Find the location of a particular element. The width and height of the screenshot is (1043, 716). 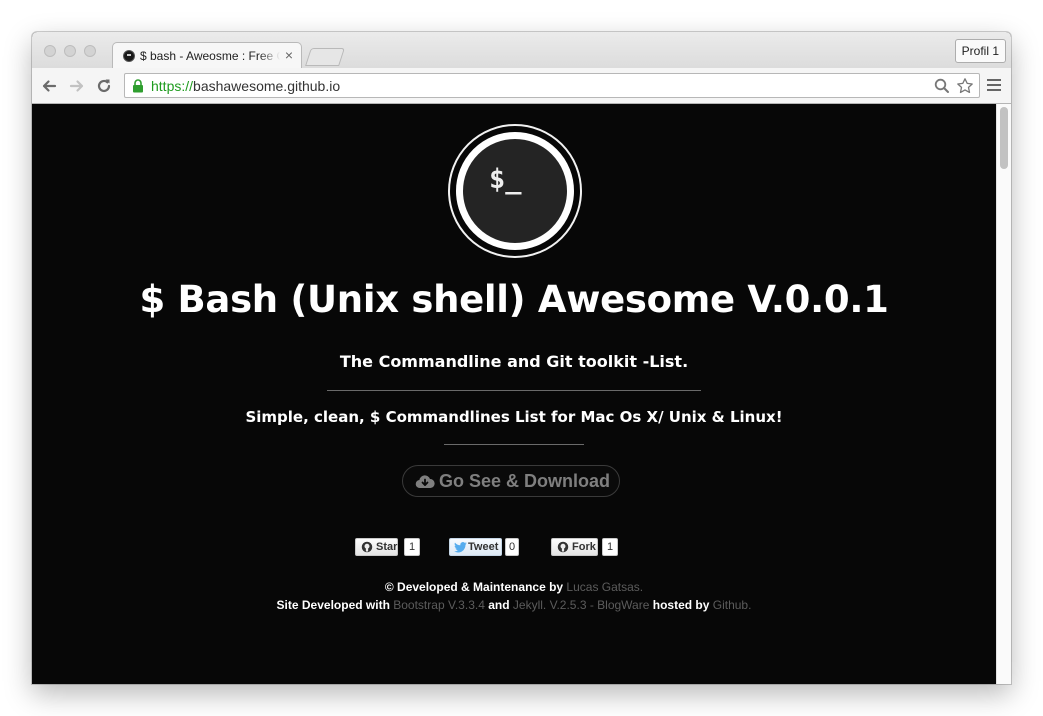

page-title: $ Bash (Unix shell) Awesome V.0.0.1 is located at coordinates (514, 299).